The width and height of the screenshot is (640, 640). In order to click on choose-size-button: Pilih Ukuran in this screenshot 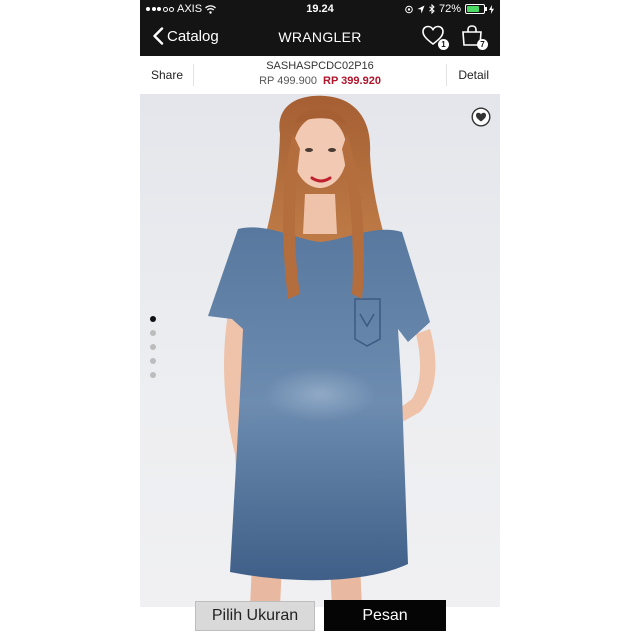, I will do `click(255, 616)`.